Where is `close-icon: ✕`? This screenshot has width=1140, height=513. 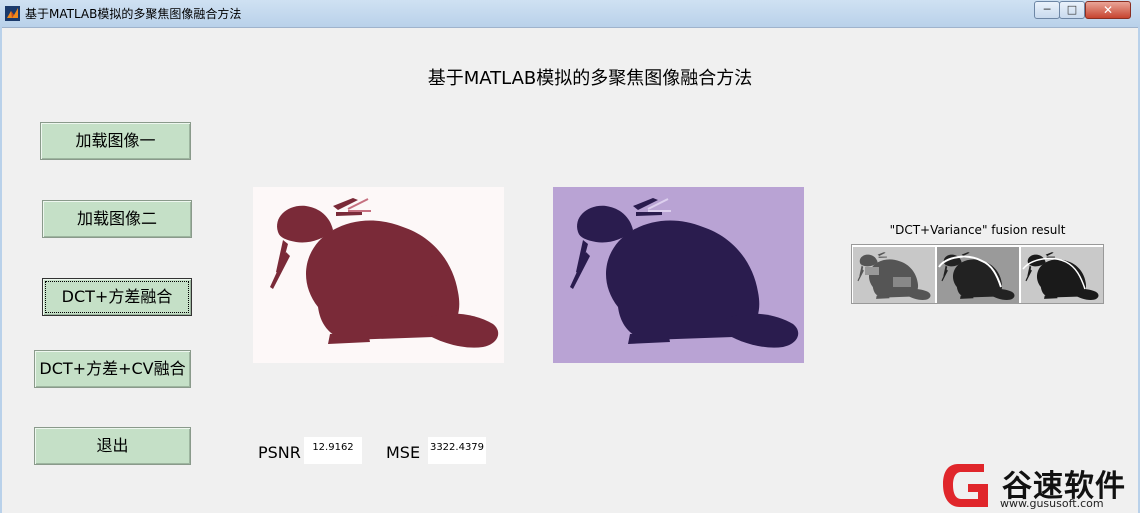 close-icon: ✕ is located at coordinates (1108, 10).